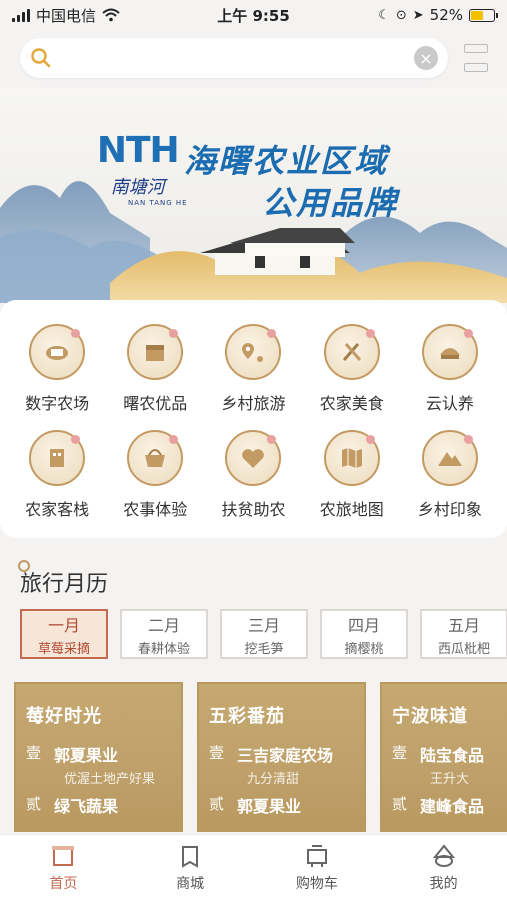 This screenshot has height=900, width=507. What do you see at coordinates (281, 805) in the screenshot?
I see `list-item: 贰 郭夏果业` at bounding box center [281, 805].